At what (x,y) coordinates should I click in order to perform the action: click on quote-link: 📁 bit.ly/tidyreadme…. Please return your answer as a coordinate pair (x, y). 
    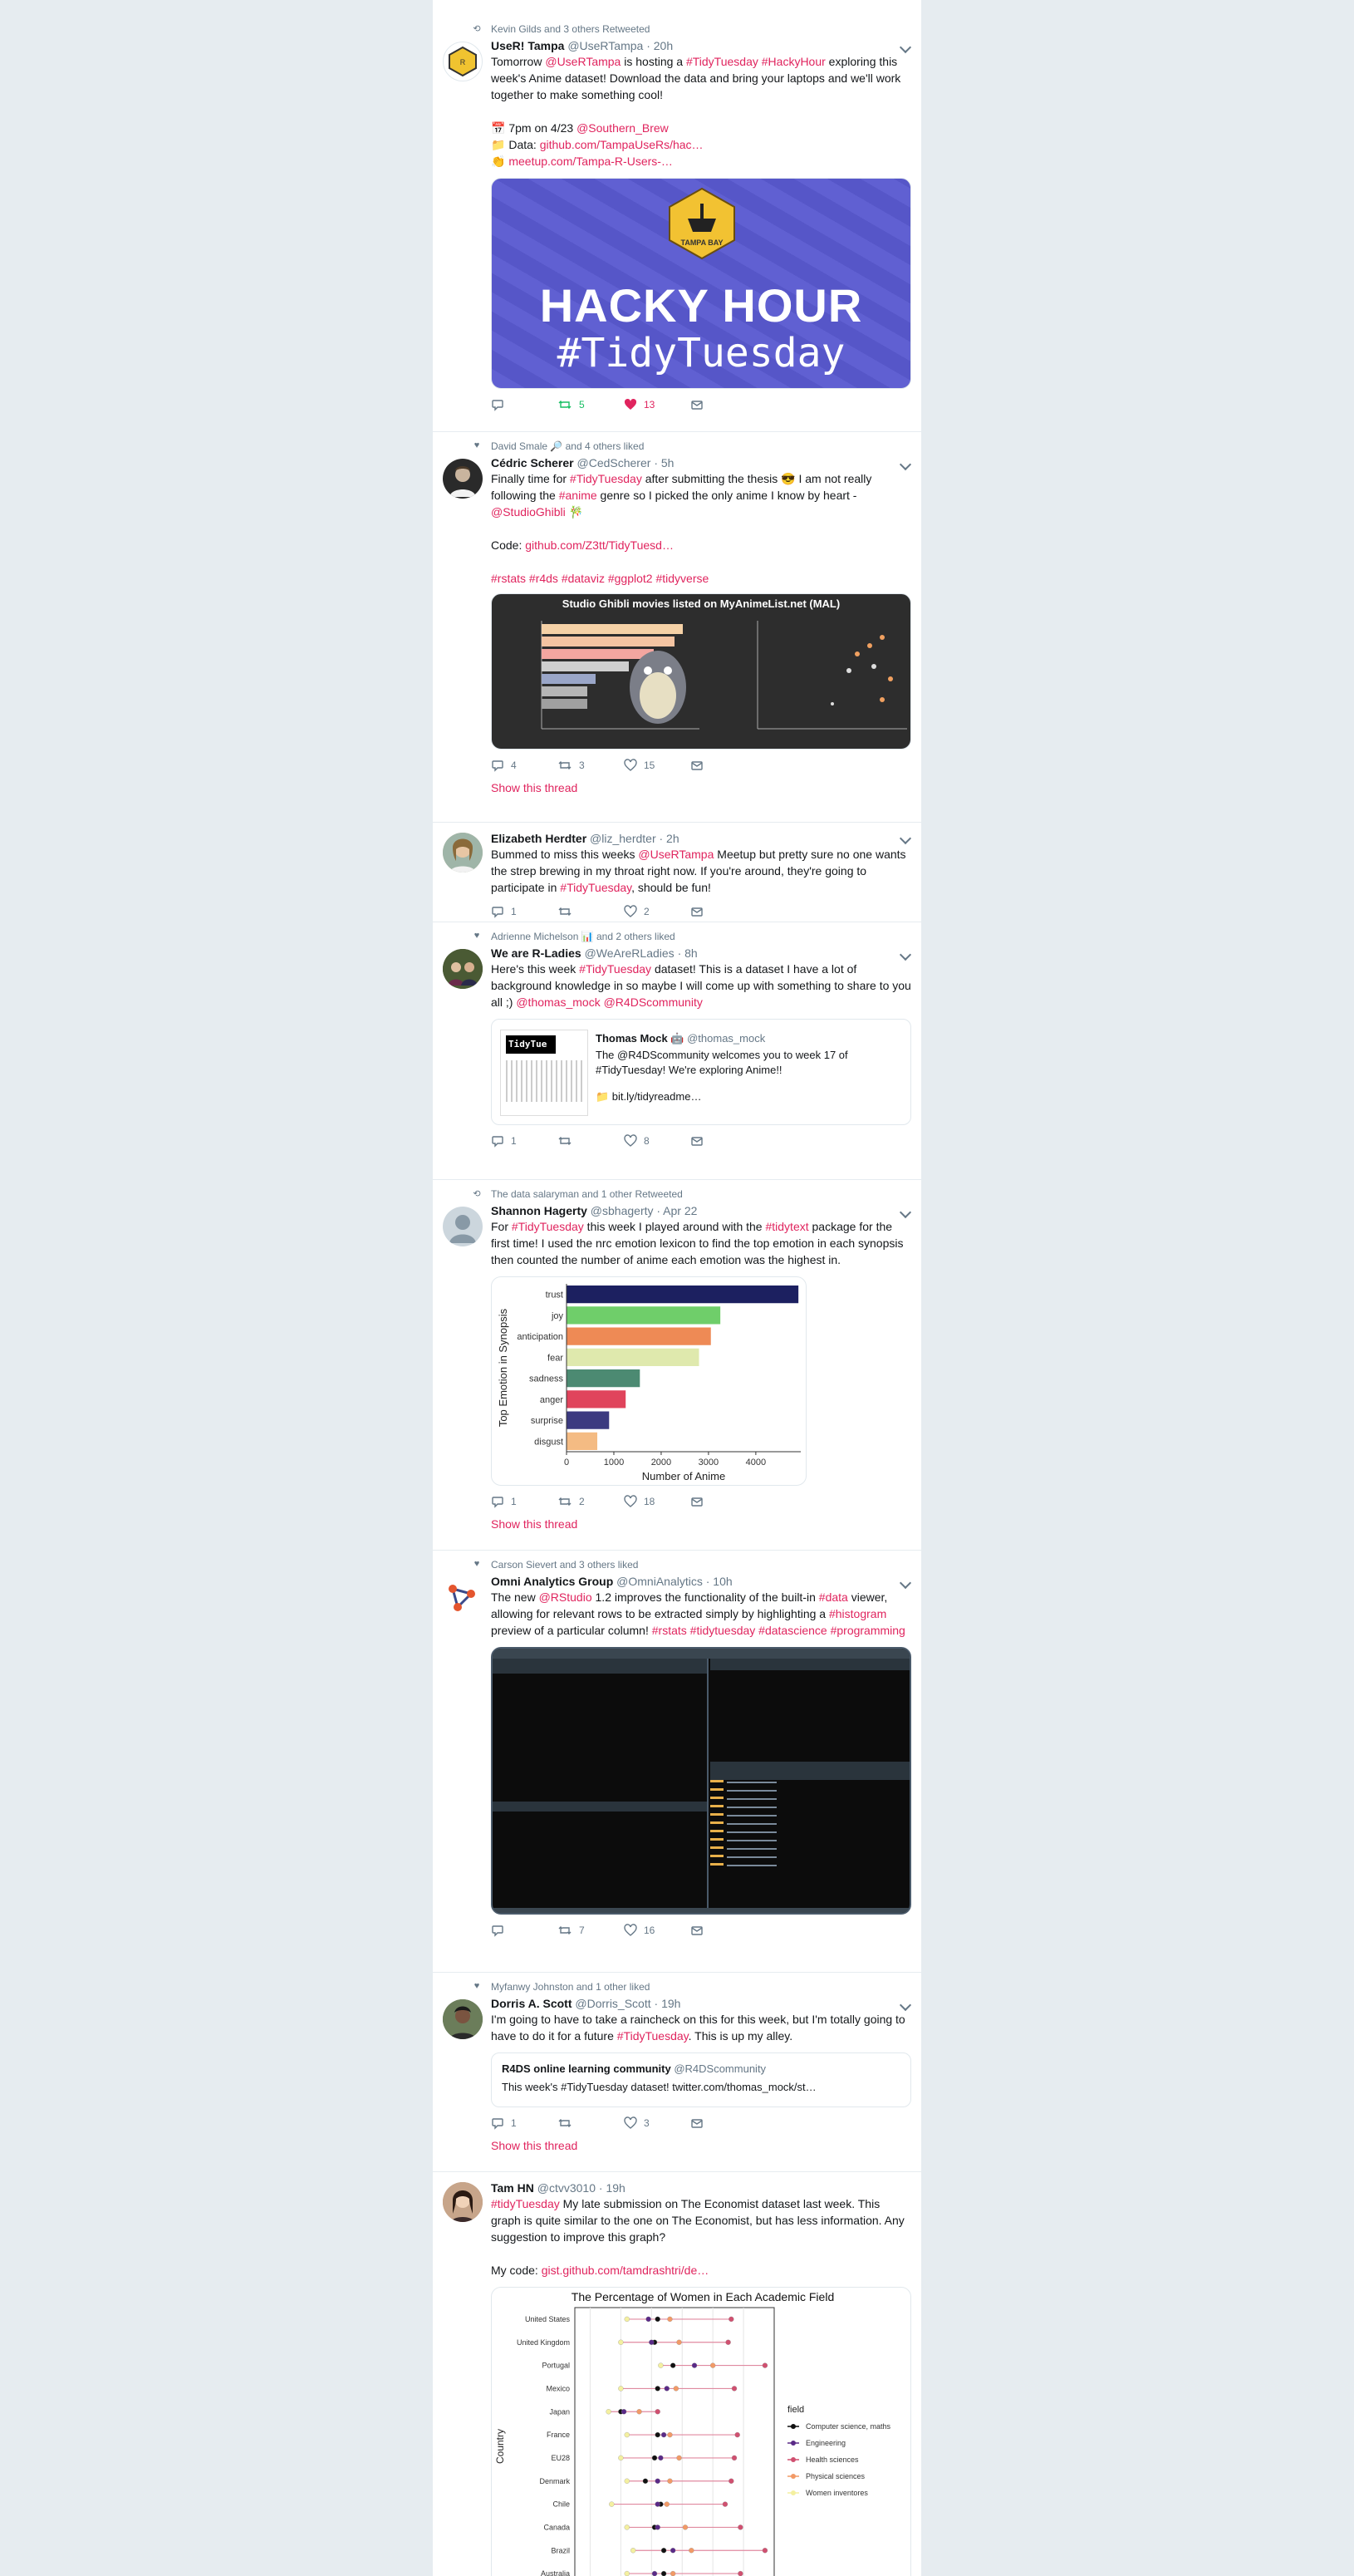
    Looking at the image, I should click on (748, 1096).